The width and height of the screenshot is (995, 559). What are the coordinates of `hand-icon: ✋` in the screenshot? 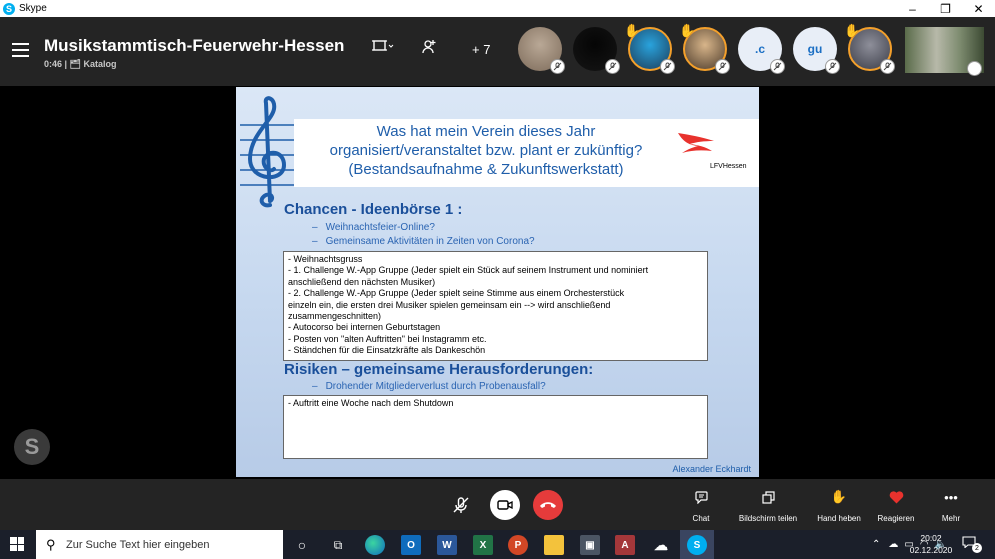 It's located at (839, 496).